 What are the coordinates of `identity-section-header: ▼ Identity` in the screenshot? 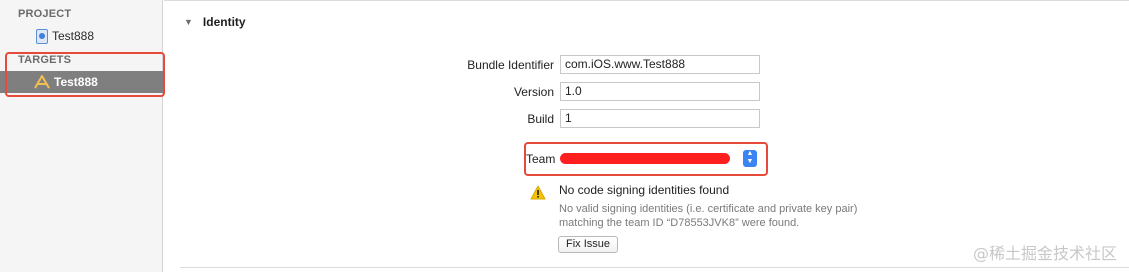 It's located at (215, 22).